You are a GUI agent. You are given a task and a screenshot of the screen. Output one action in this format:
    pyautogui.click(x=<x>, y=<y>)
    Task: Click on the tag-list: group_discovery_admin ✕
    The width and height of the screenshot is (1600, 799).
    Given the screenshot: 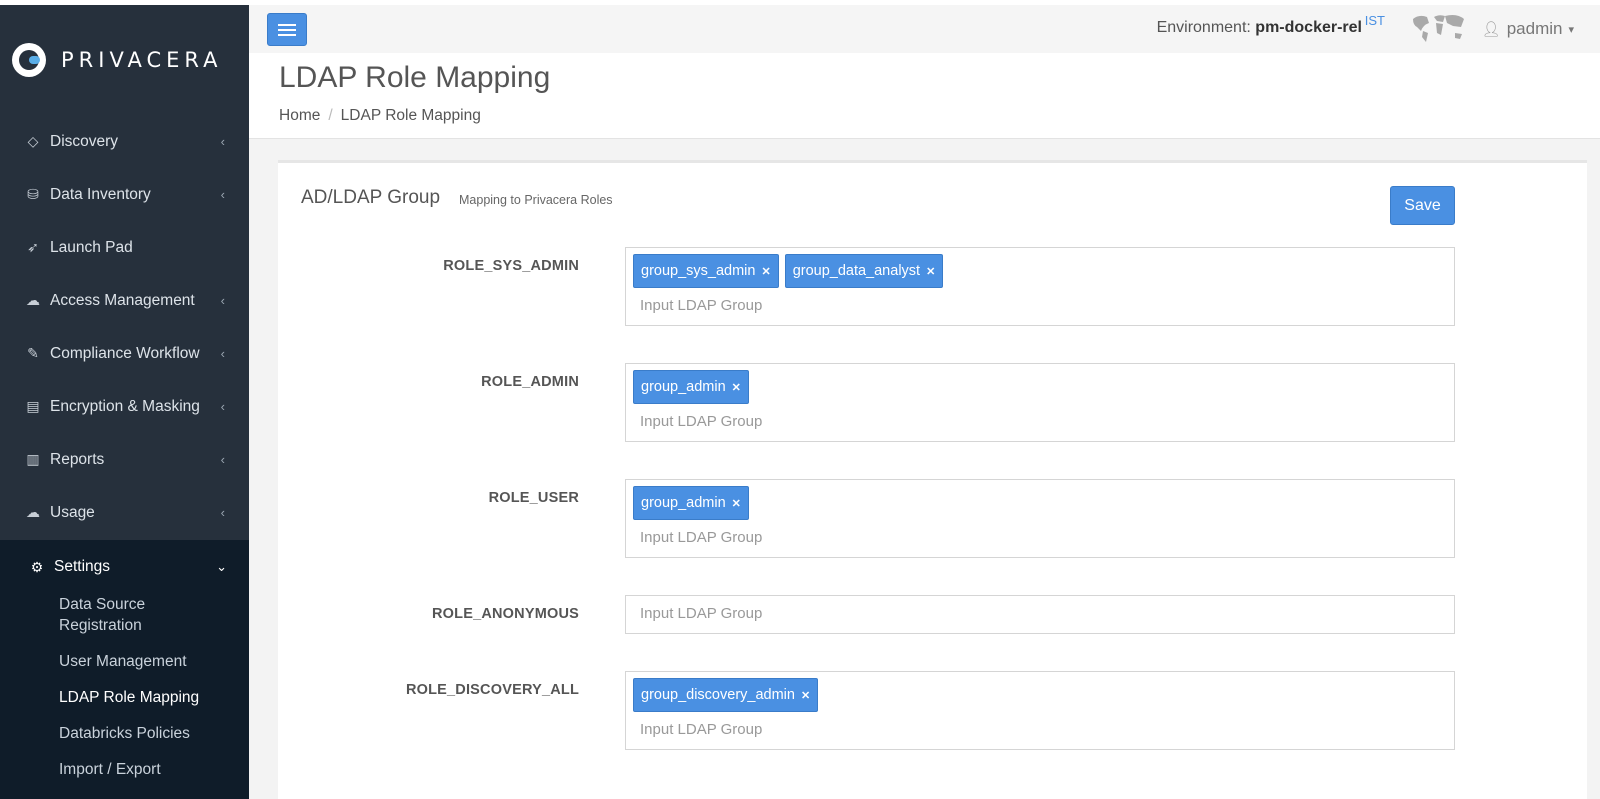 What is the action you would take?
    pyautogui.click(x=1043, y=695)
    